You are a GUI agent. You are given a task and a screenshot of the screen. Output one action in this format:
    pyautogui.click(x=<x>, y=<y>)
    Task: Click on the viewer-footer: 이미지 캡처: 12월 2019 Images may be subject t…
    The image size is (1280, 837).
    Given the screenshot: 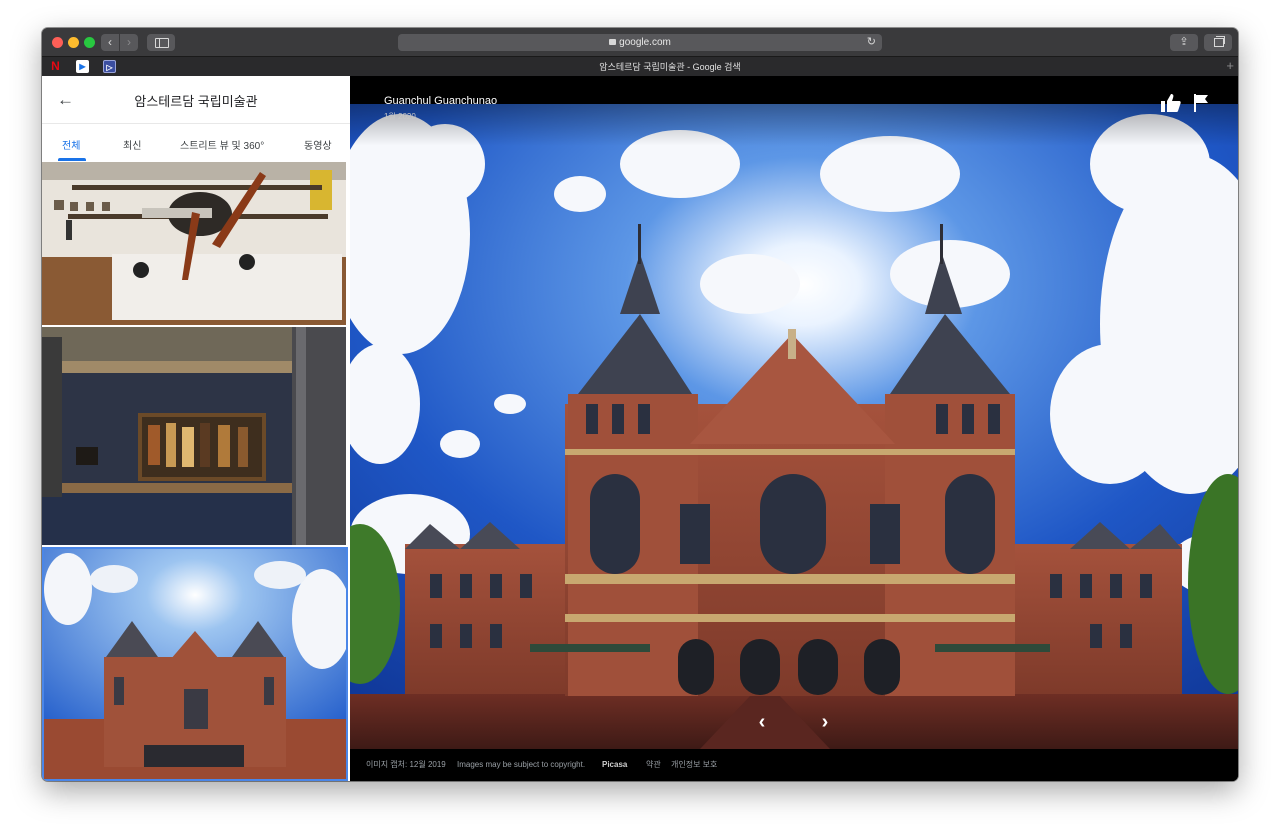 What is the action you would take?
    pyautogui.click(x=794, y=765)
    